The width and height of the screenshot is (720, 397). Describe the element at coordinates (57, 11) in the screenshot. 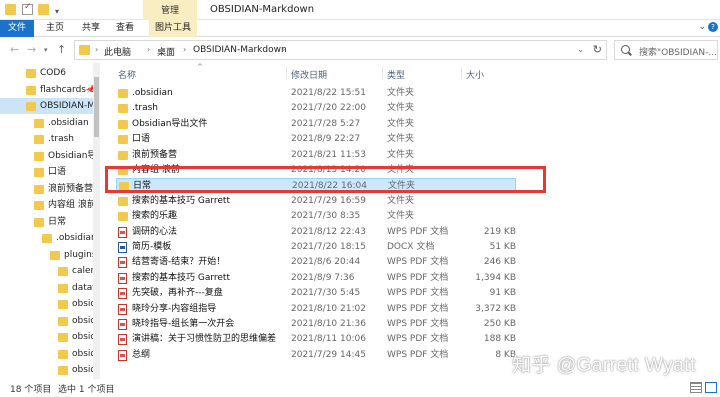

I see `quick-access-dropdown-icon: ▾` at that location.